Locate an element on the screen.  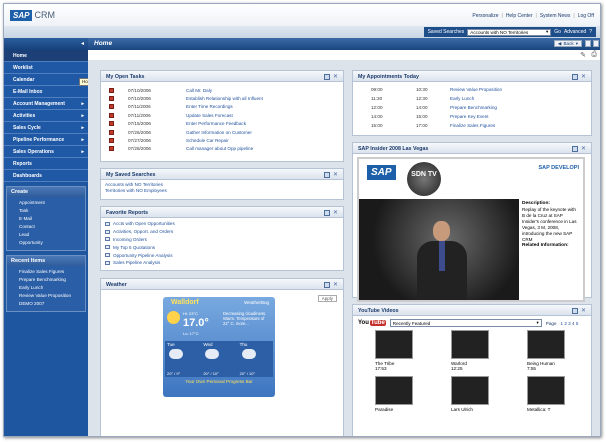
back-button: ◀ Back ▾ is located at coordinates (567, 43).